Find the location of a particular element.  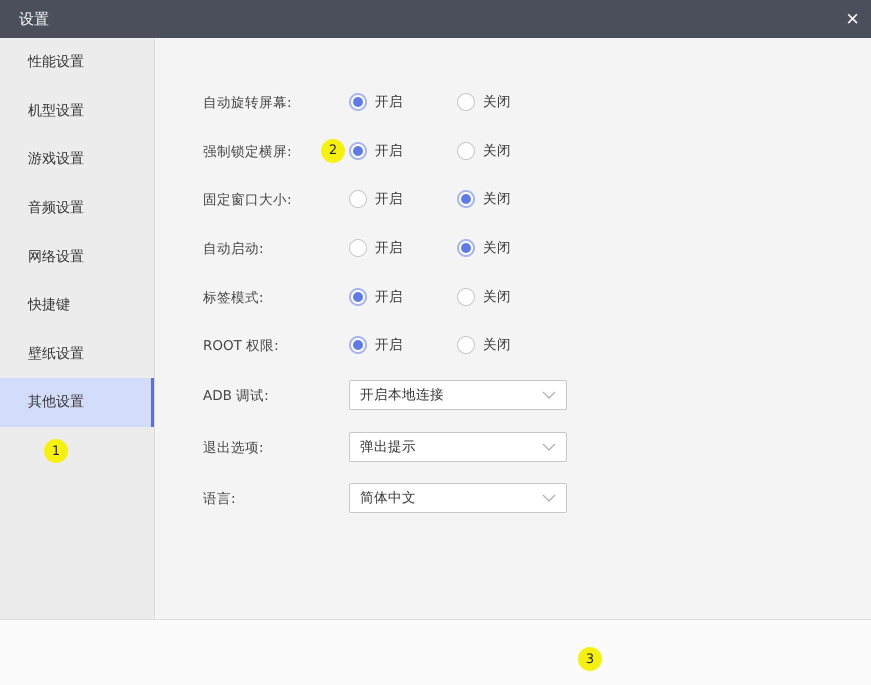

step-marker: 3 is located at coordinates (590, 659).